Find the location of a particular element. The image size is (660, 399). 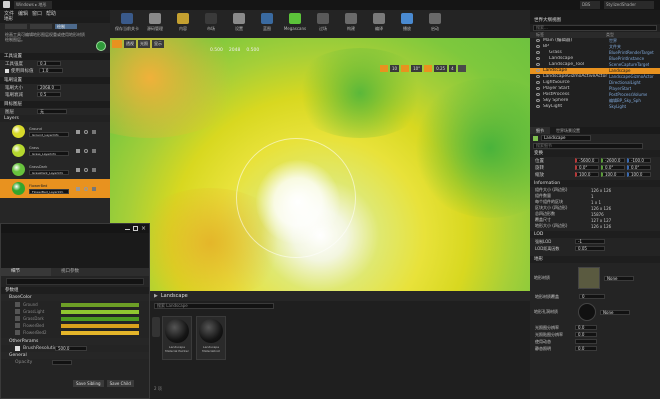

menu-file: 文件 is located at coordinates (9, 13).